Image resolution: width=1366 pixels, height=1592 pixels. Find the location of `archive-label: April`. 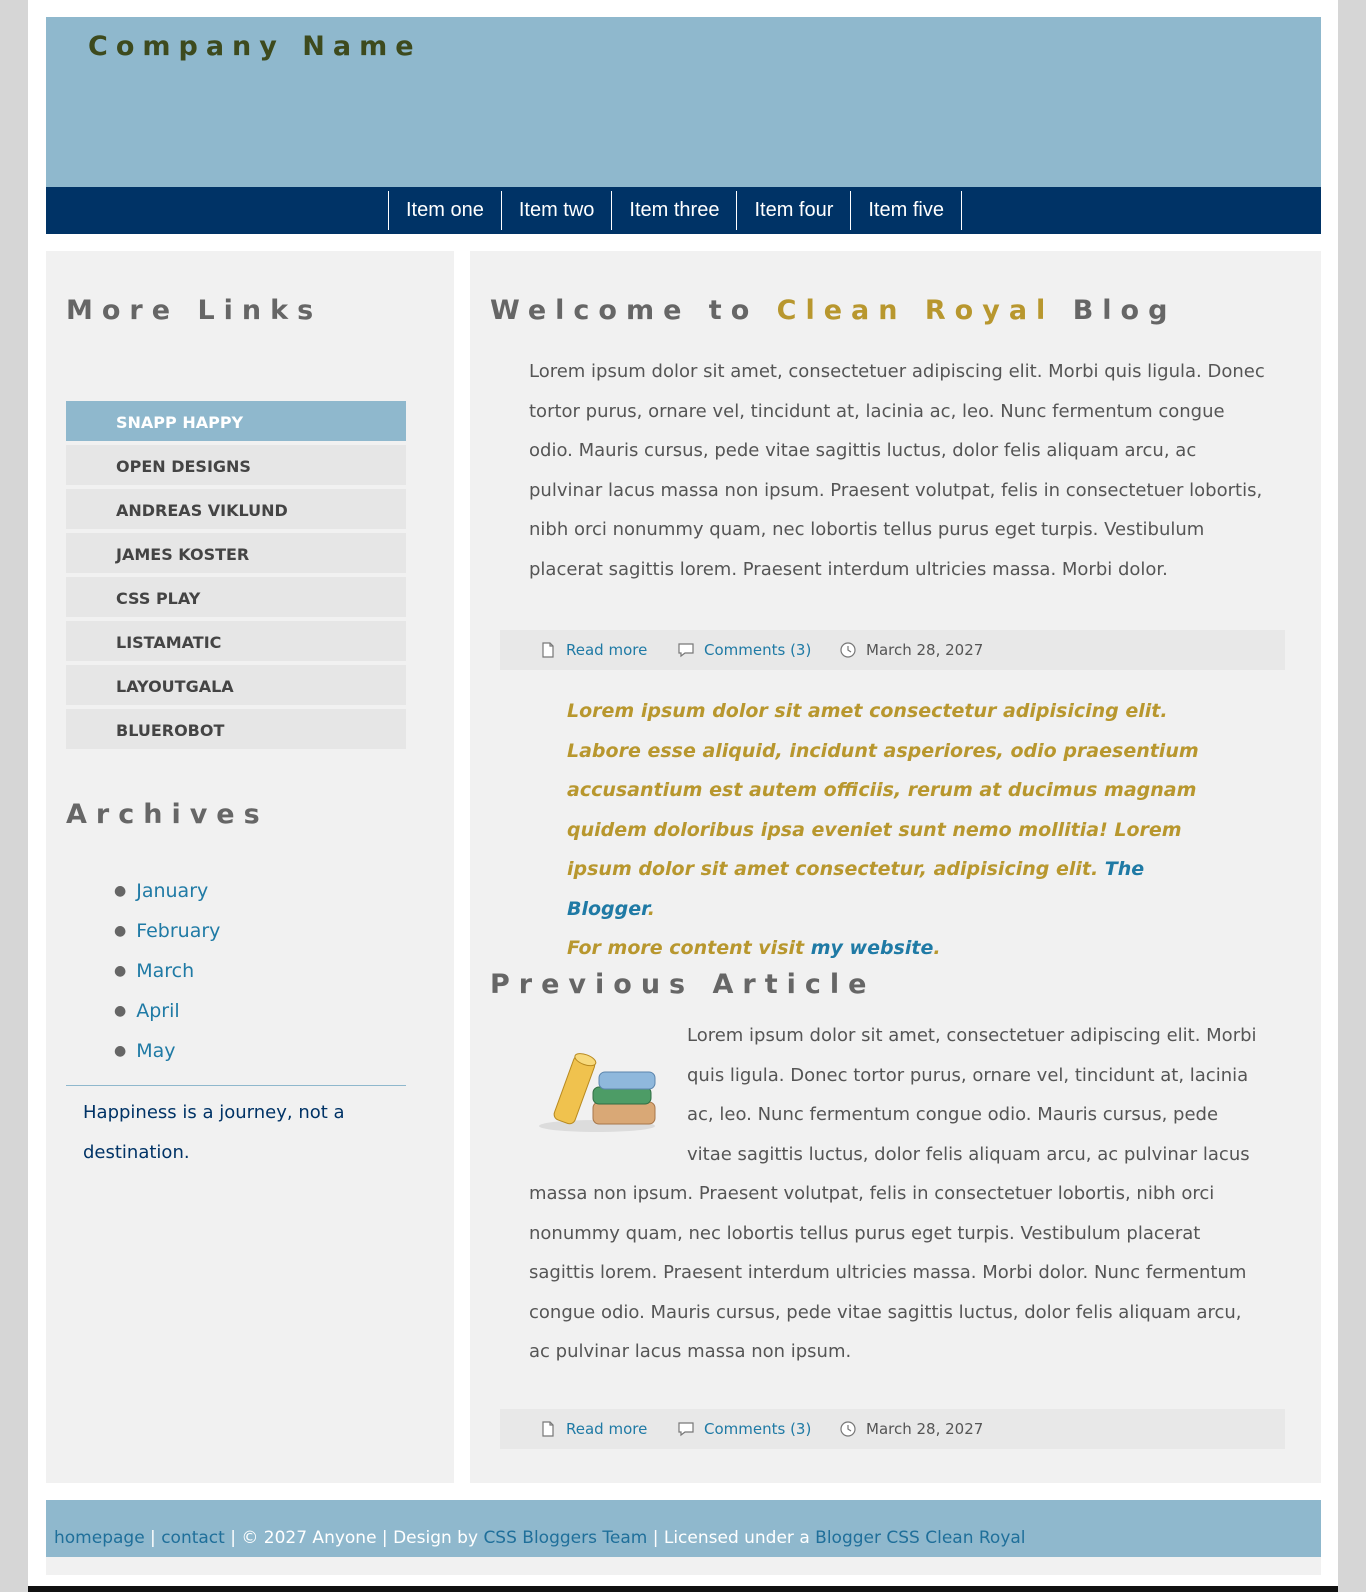

archive-label: April is located at coordinates (158, 1011).